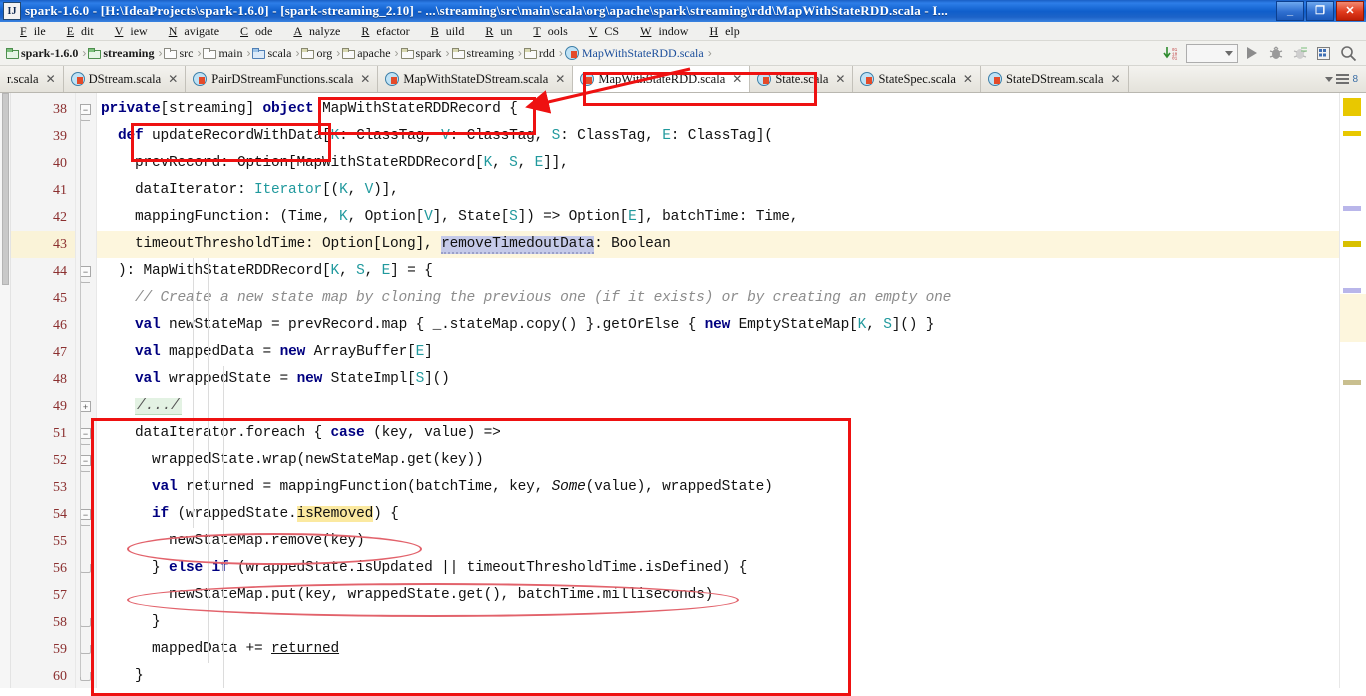 Image resolution: width=1366 pixels, height=696 pixels. Describe the element at coordinates (1345, 79) in the screenshot. I see `tab-list-button: 8` at that location.